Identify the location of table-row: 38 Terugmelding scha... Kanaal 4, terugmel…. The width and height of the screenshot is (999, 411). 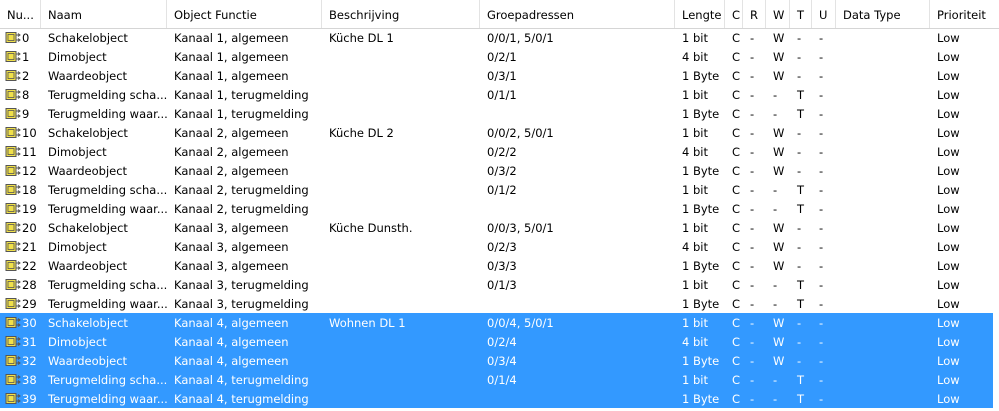
(496, 379).